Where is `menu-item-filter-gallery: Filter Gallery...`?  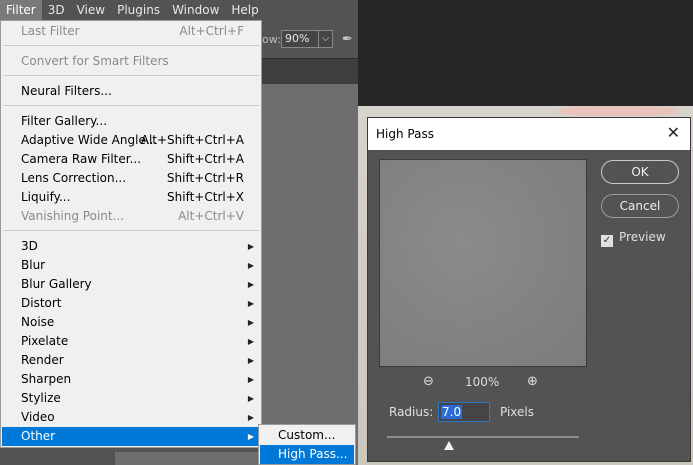
menu-item-filter-gallery: Filter Gallery... is located at coordinates (131, 121).